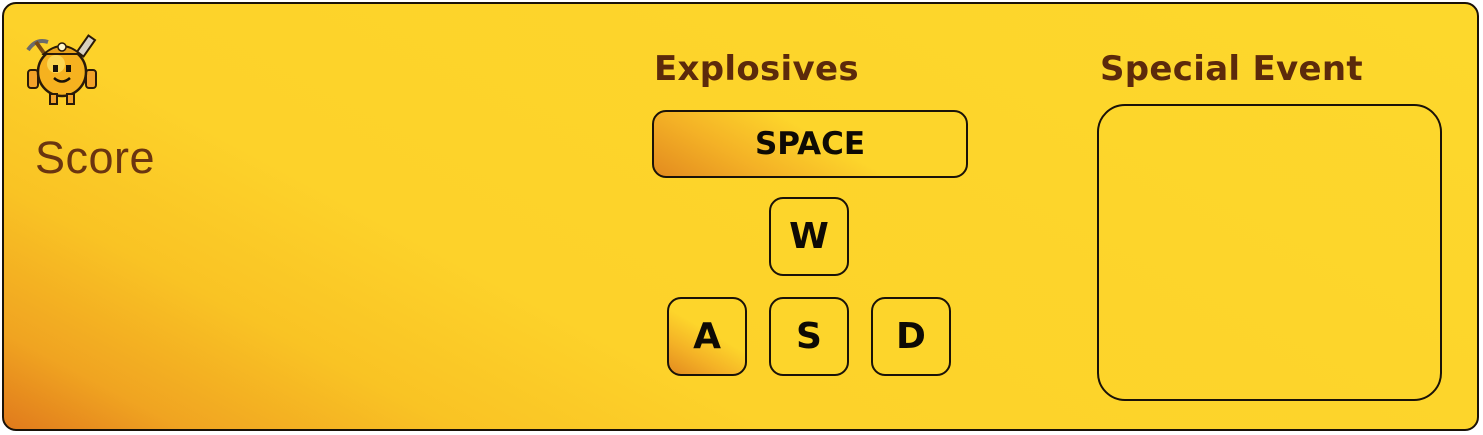  I want to click on score-label: Score, so click(95, 157).